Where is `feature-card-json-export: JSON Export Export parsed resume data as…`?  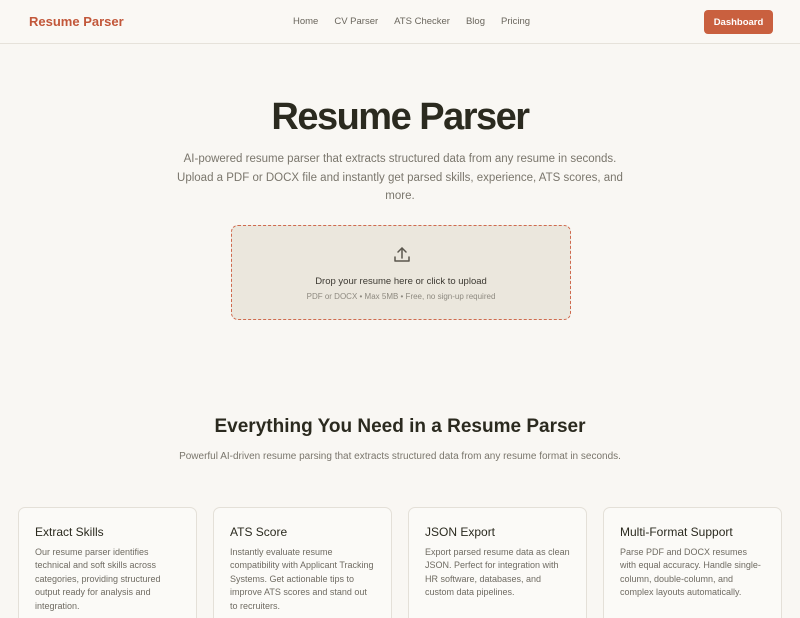
feature-card-json-export: JSON Export Export parsed resume data as… is located at coordinates (497, 562).